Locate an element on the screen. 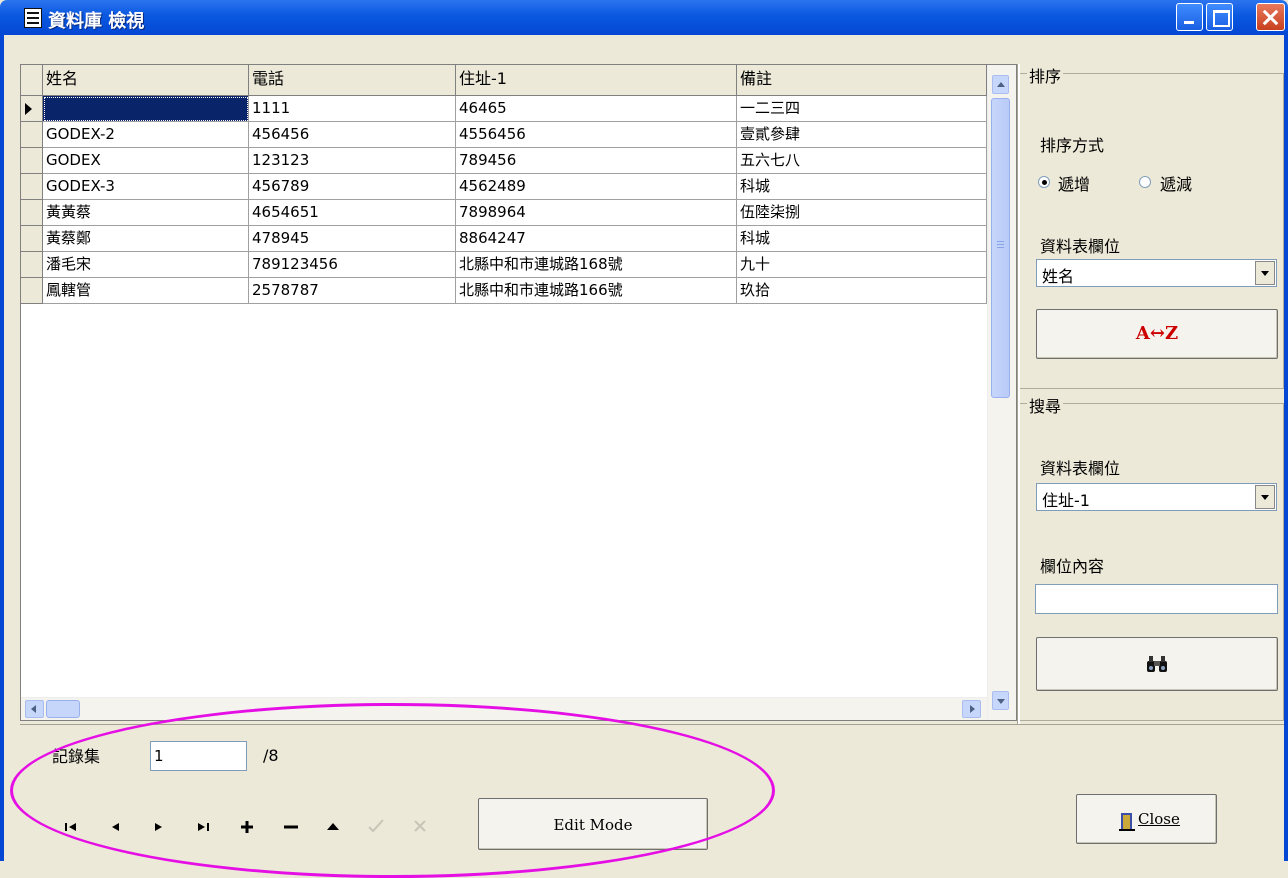 The image size is (1288, 878). door-icon is located at coordinates (1127, 822).